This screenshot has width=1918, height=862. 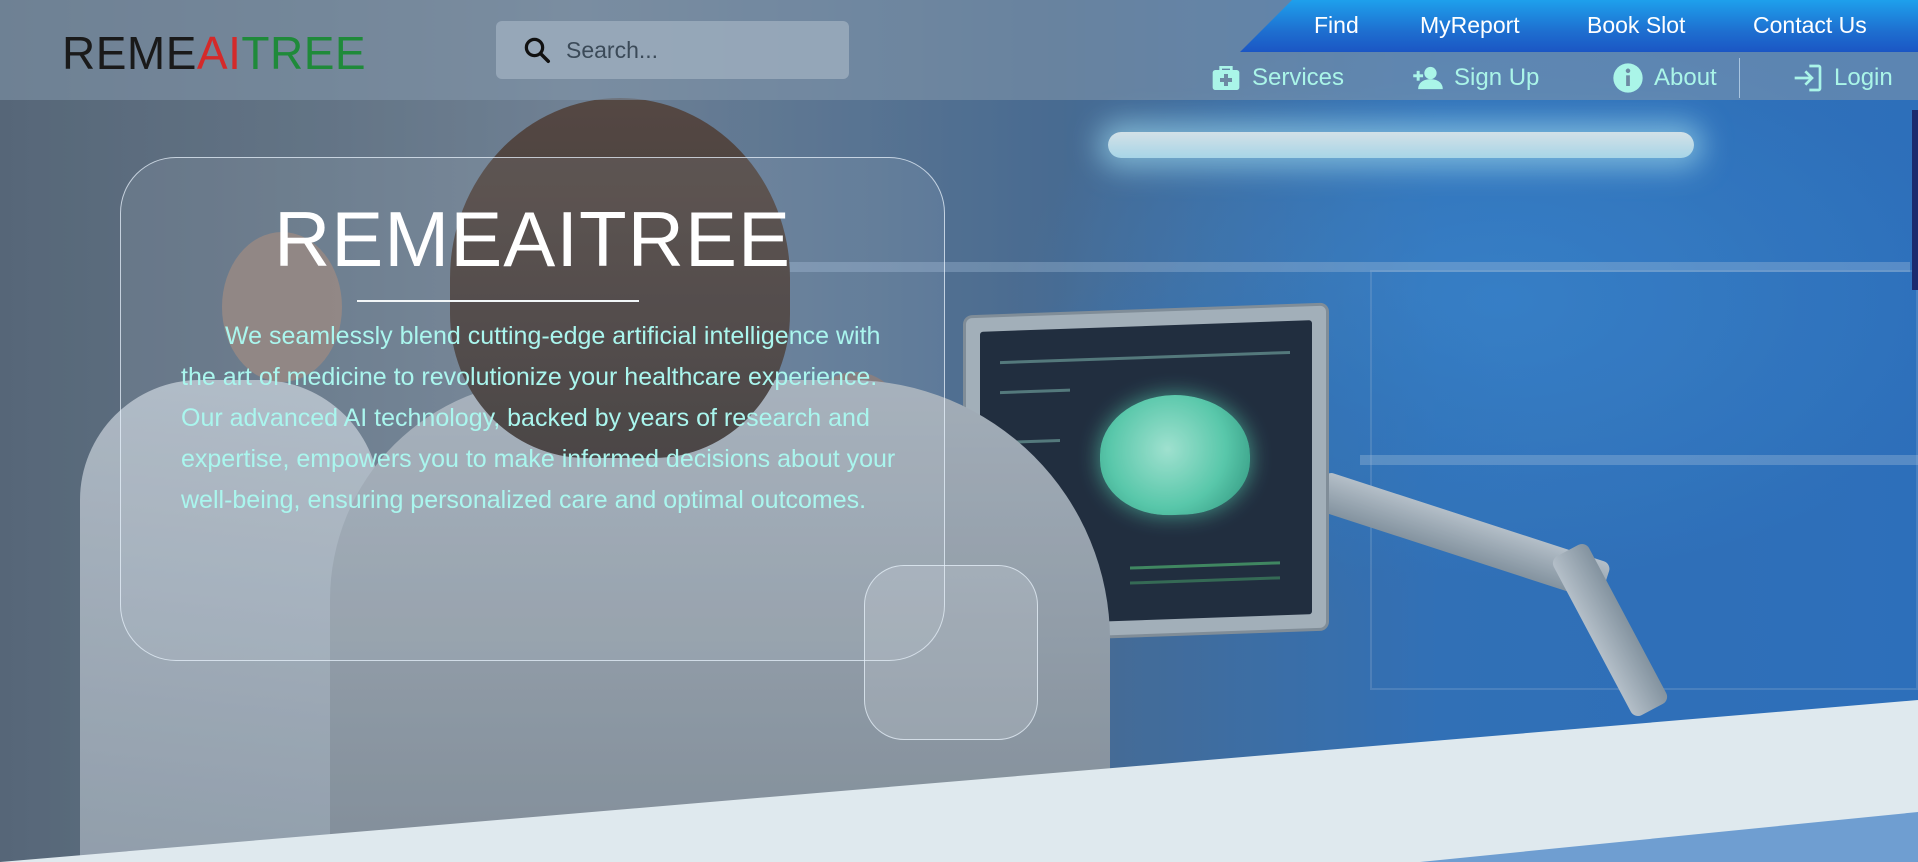 What do you see at coordinates (498, 301) in the screenshot?
I see `title-divider` at bounding box center [498, 301].